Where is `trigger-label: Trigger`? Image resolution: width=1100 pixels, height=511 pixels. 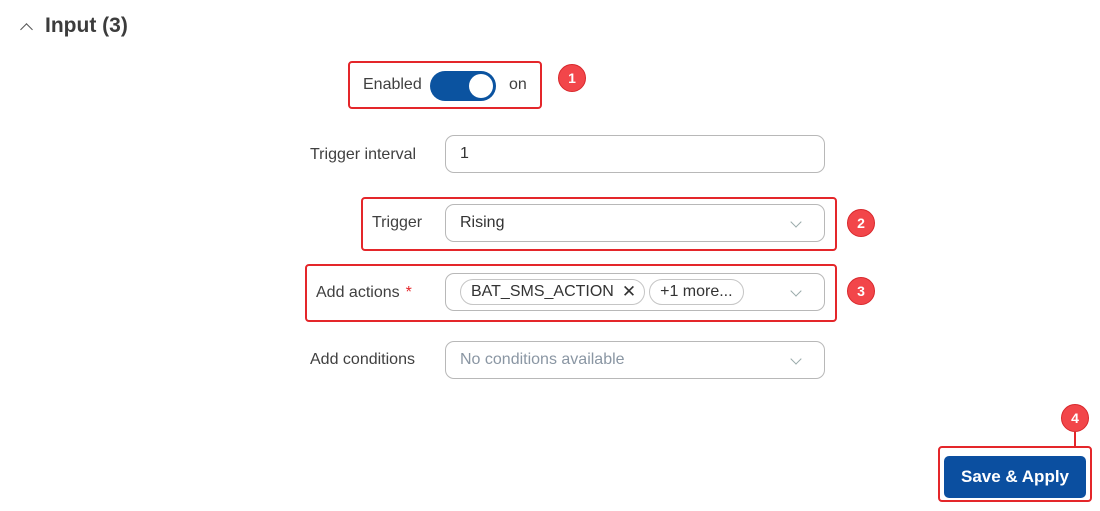
trigger-label: Trigger is located at coordinates (397, 222).